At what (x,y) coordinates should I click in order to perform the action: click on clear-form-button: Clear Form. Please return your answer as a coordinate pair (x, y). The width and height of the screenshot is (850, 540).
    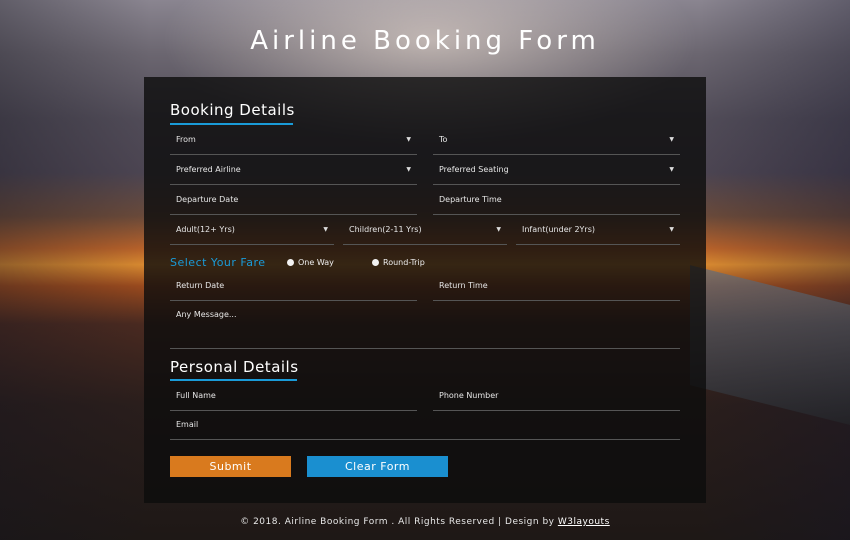
    Looking at the image, I should click on (377, 466).